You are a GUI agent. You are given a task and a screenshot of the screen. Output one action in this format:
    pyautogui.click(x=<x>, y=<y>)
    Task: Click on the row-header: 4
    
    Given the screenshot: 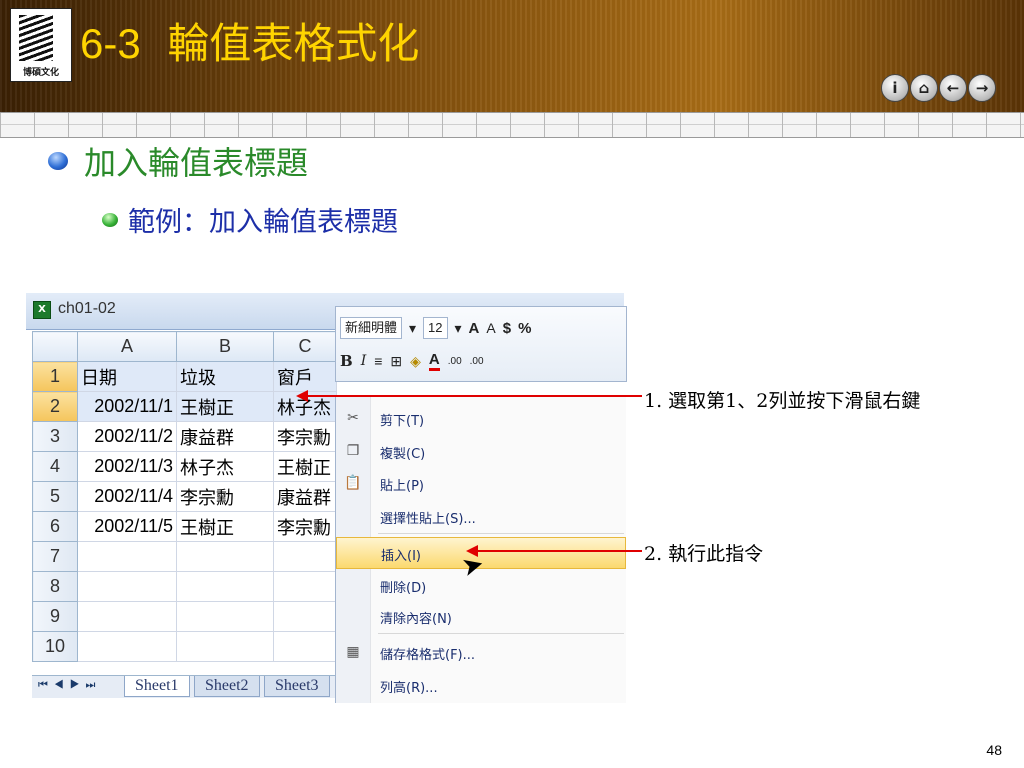 What is the action you would take?
    pyautogui.click(x=55, y=466)
    